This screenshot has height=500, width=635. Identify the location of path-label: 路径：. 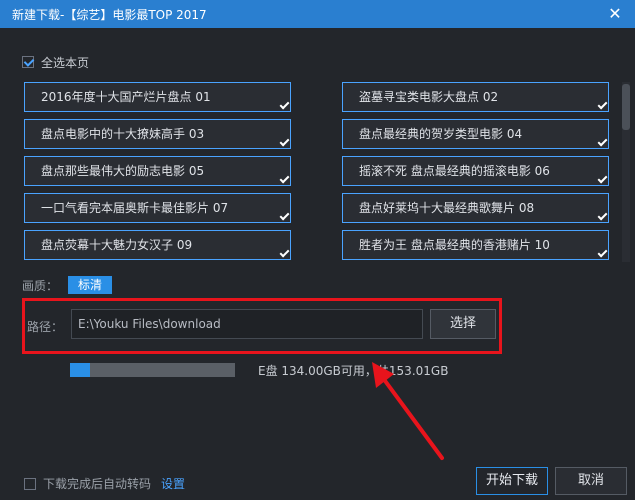
(45, 327).